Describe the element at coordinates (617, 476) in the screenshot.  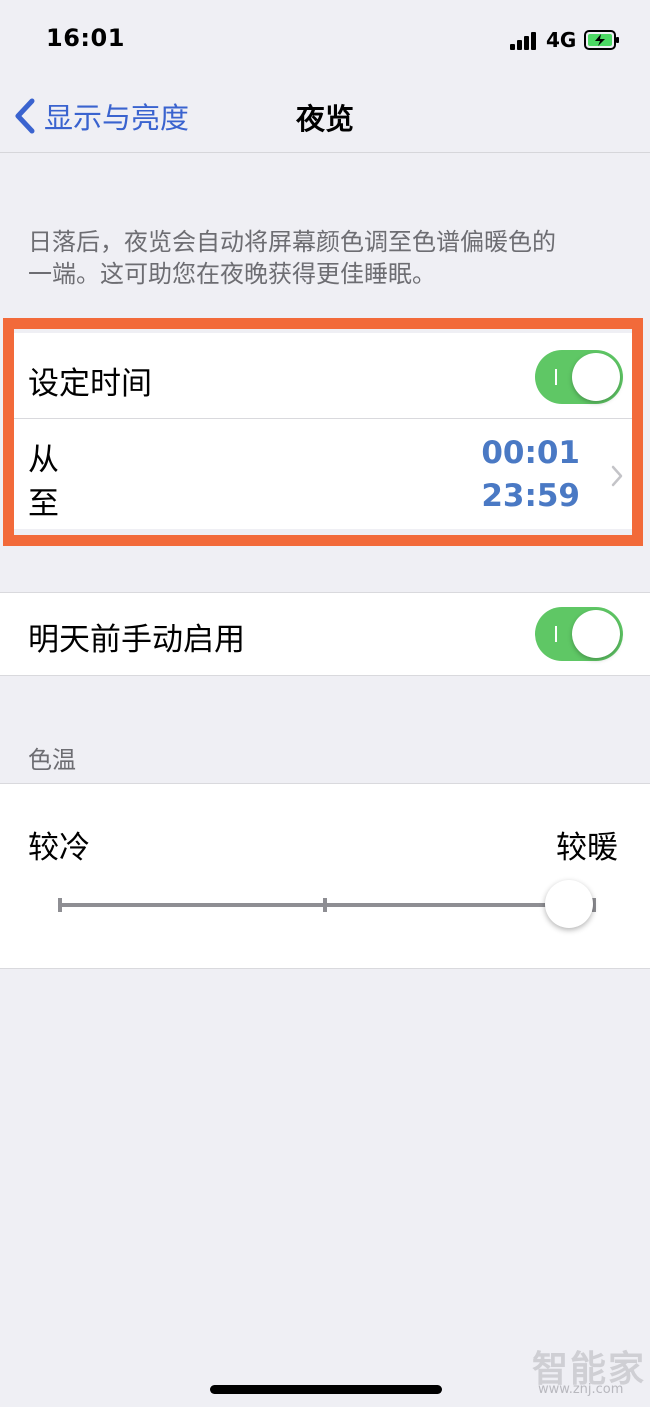
I see `chevron-right-icon` at that location.